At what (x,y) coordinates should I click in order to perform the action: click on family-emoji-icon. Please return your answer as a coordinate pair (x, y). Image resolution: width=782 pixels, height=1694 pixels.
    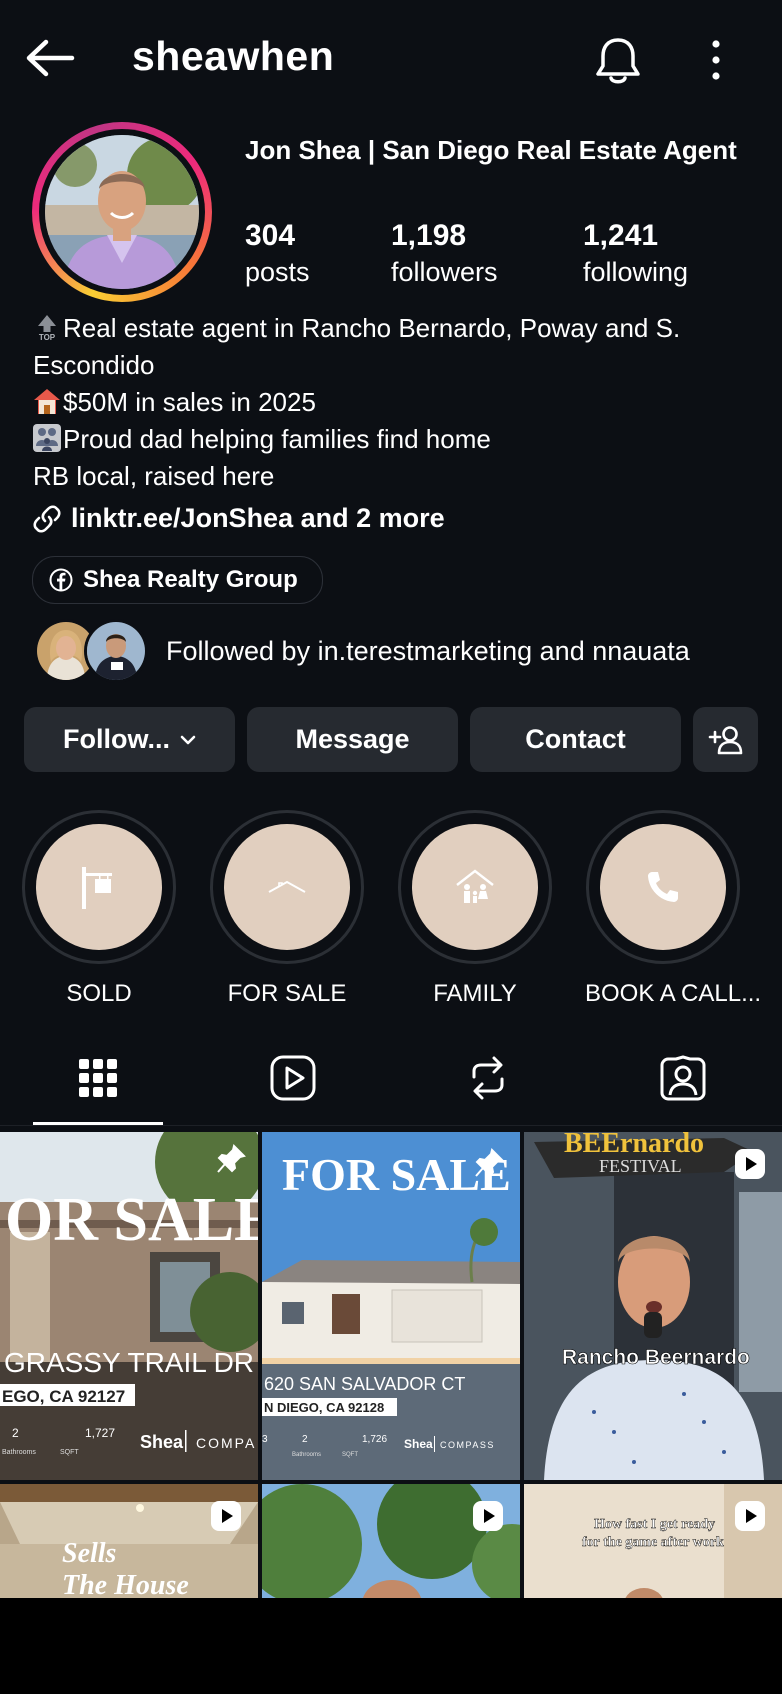
    Looking at the image, I should click on (47, 438).